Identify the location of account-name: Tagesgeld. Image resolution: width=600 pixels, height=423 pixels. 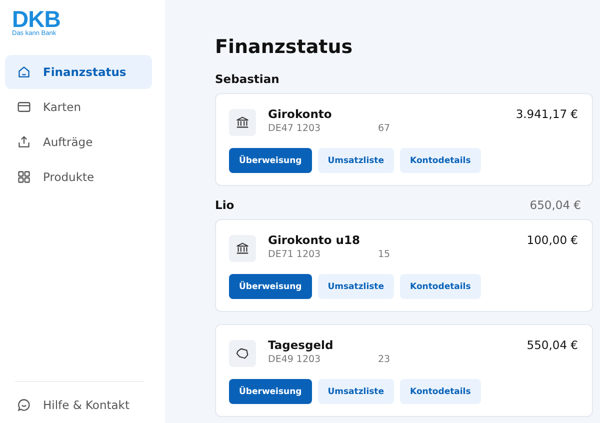
(301, 345).